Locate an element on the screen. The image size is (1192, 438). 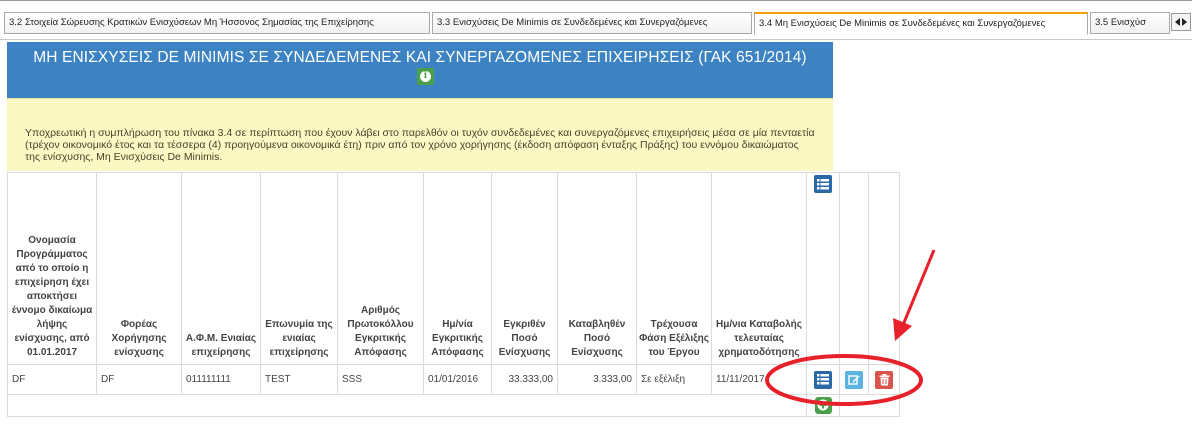
cell-company-name: TEST is located at coordinates (299, 379).